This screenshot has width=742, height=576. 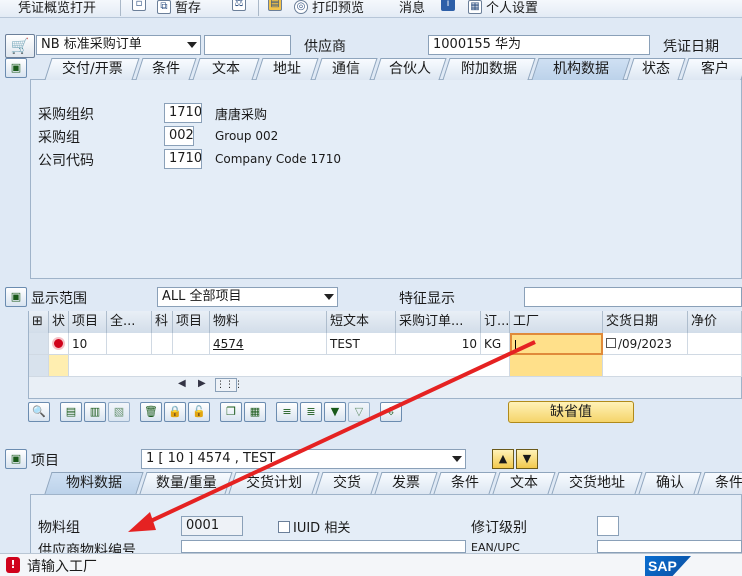 What do you see at coordinates (371, 564) in the screenshot?
I see `status-bar: ! 请输入工厂` at bounding box center [371, 564].